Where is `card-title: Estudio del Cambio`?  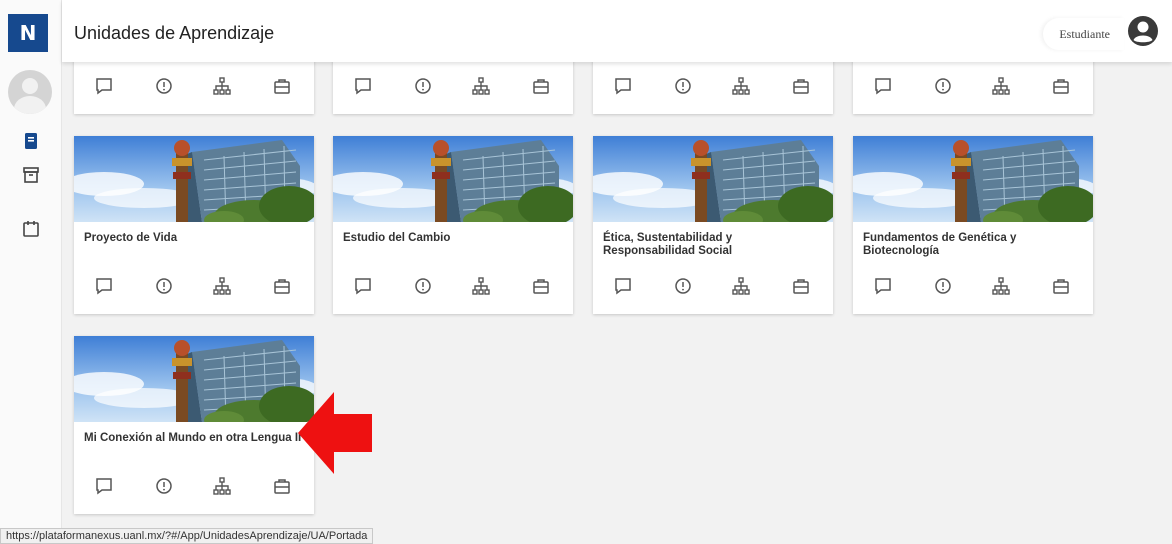
card-title: Estudio del Cambio is located at coordinates (397, 238).